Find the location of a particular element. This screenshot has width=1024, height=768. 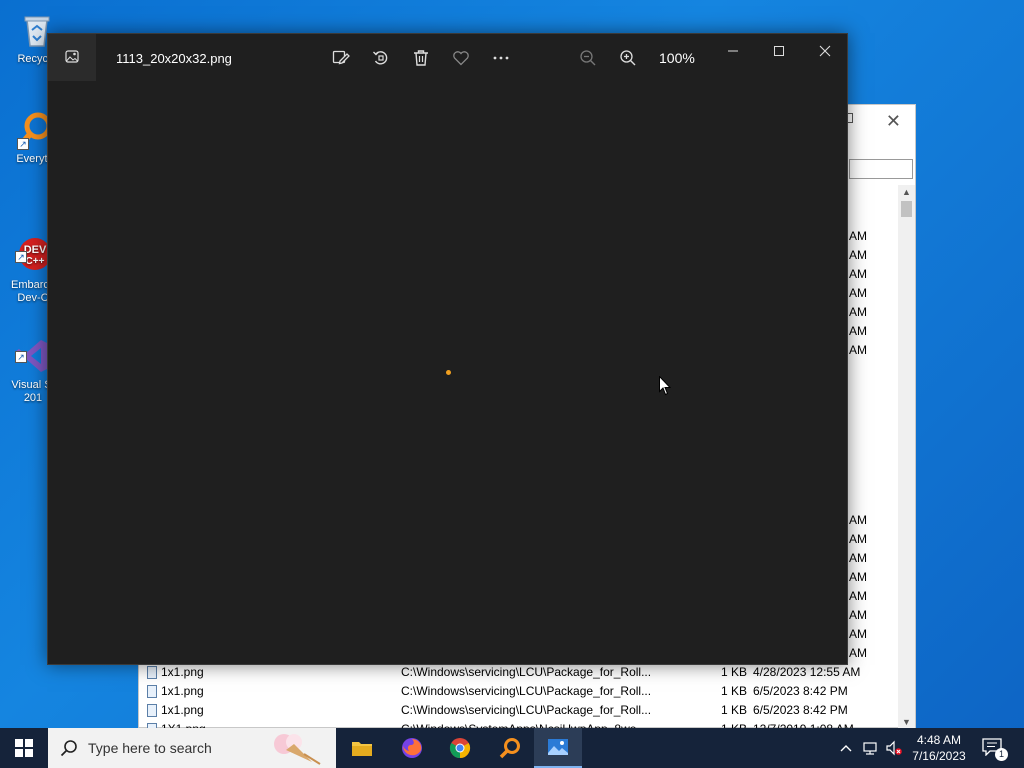

svg-text: DEV is located at coordinates (35, 250).